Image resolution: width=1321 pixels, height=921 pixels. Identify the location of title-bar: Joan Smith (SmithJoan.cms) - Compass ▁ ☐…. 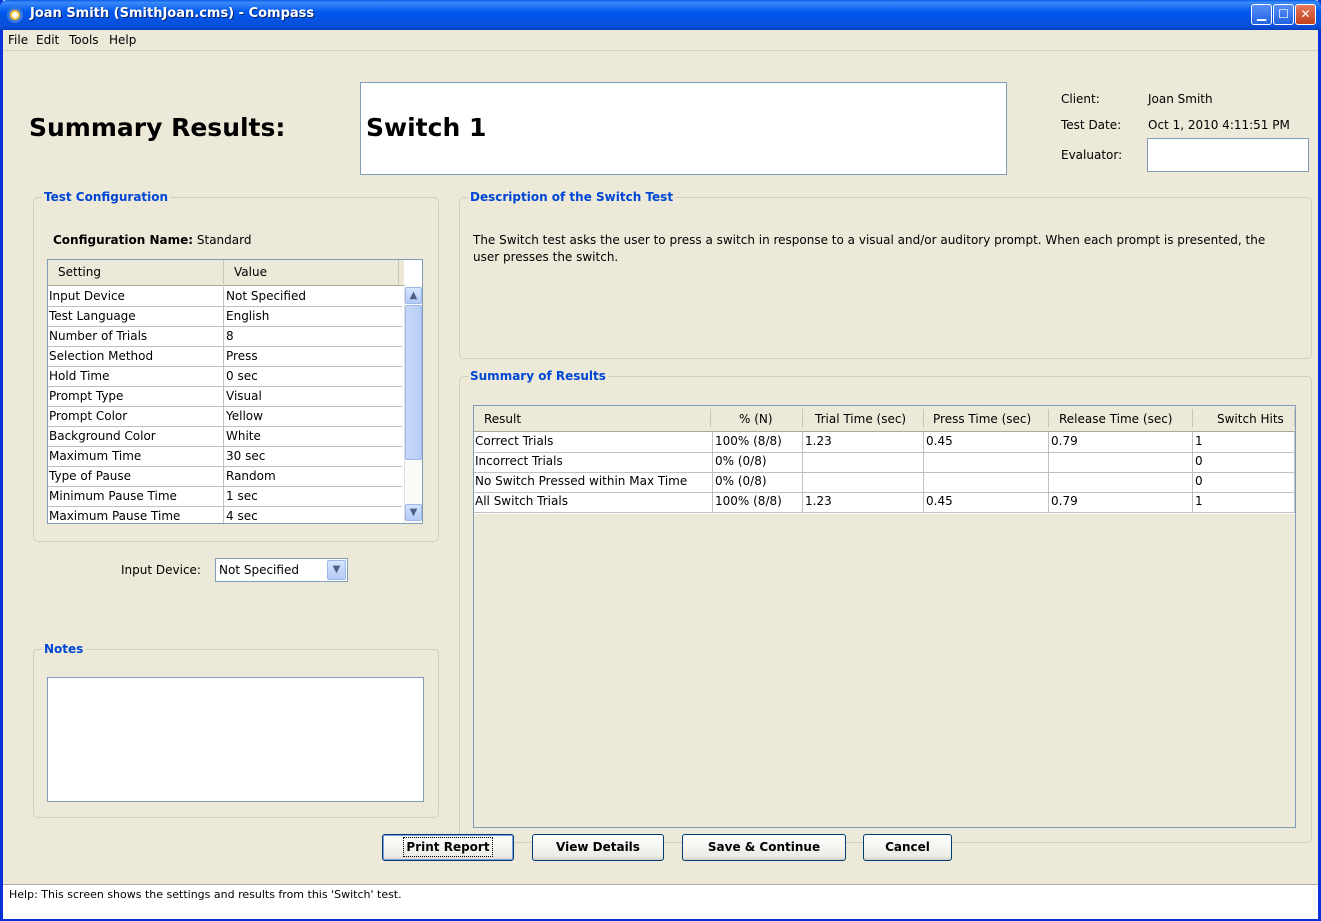
(660, 15).